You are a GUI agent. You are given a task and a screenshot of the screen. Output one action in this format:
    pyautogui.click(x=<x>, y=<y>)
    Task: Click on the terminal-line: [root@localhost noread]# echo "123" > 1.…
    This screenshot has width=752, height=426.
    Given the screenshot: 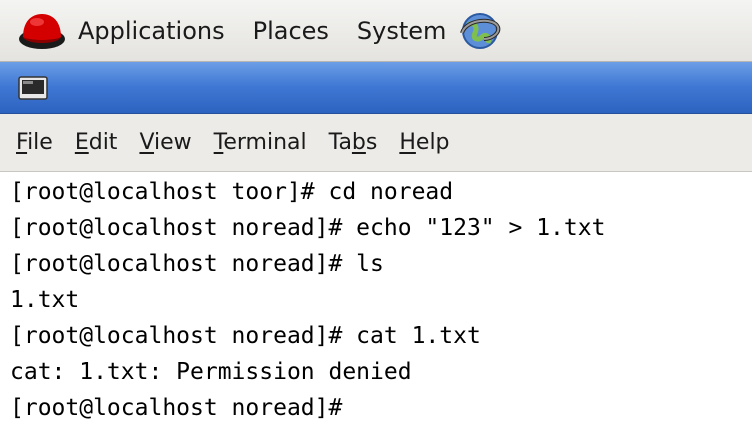 What is the action you would take?
    pyautogui.click(x=308, y=228)
    